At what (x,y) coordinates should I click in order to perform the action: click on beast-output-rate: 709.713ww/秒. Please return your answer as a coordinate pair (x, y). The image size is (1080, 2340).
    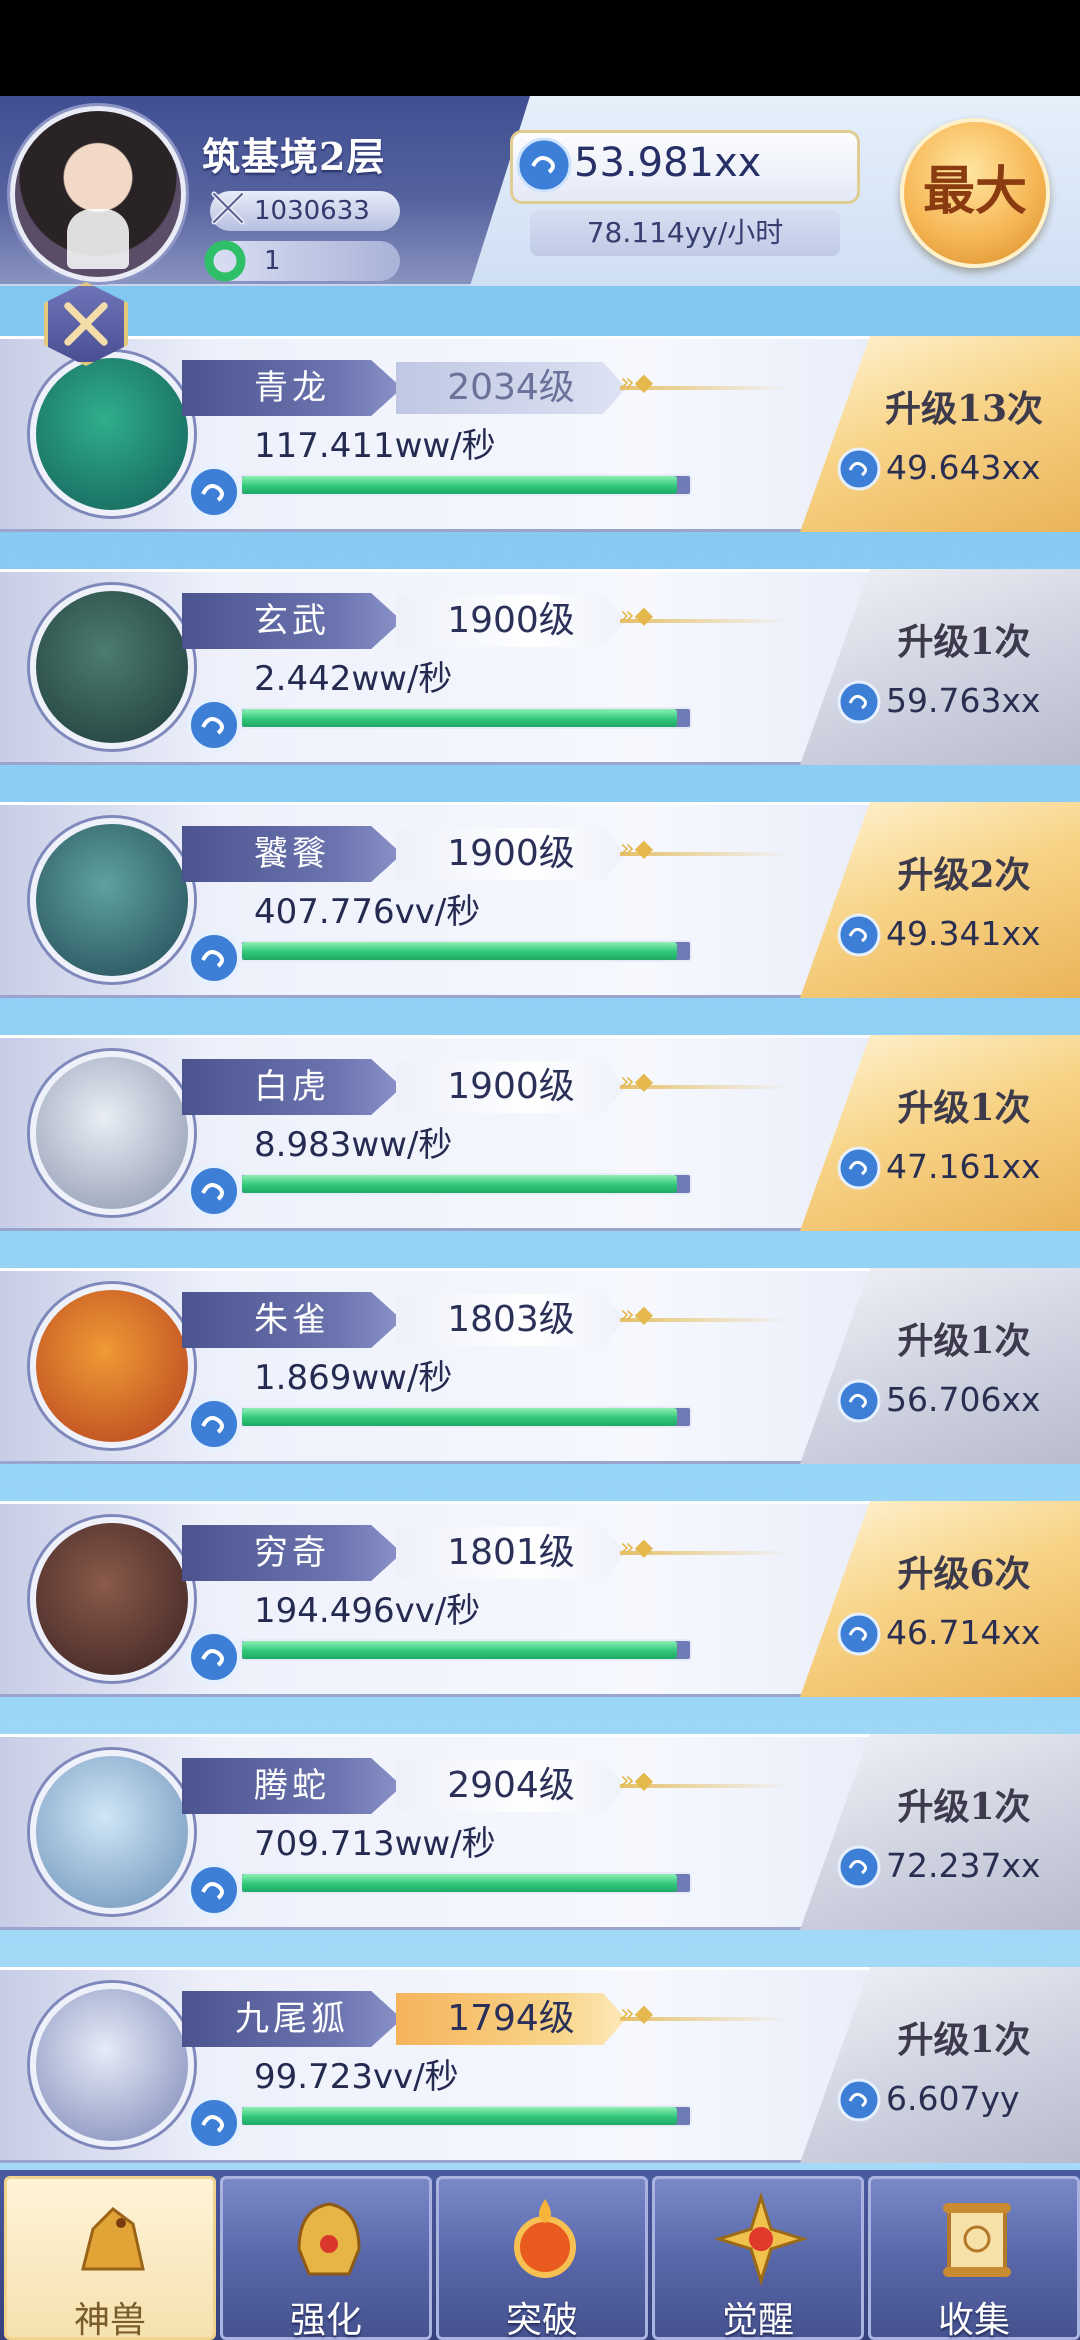
    Looking at the image, I should click on (375, 1844).